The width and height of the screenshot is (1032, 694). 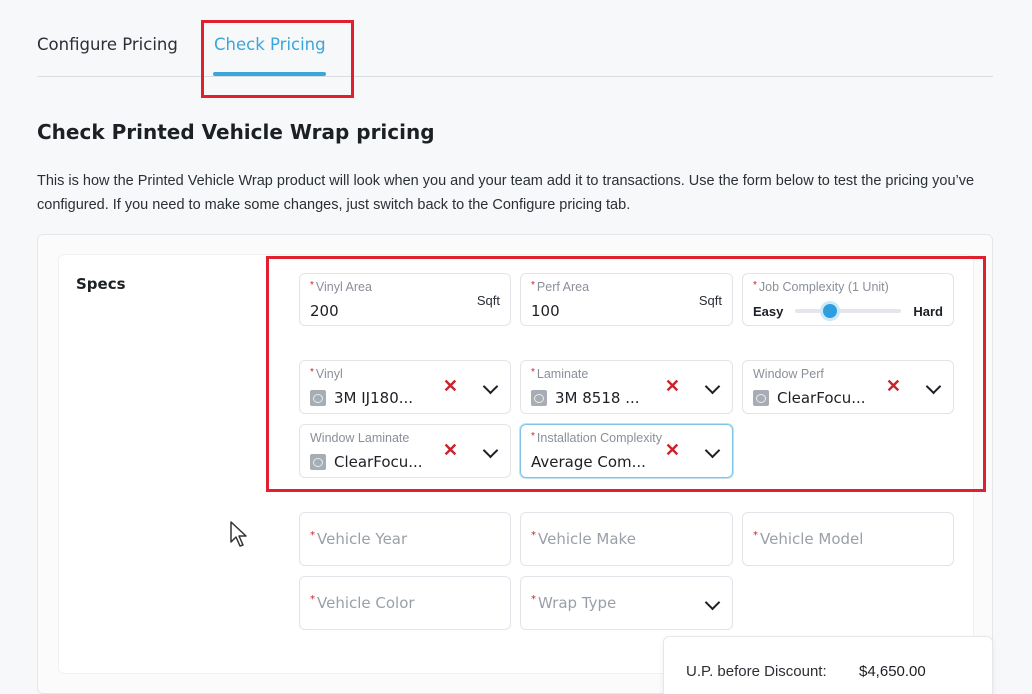 I want to click on slider-thumb, so click(x=830, y=311).